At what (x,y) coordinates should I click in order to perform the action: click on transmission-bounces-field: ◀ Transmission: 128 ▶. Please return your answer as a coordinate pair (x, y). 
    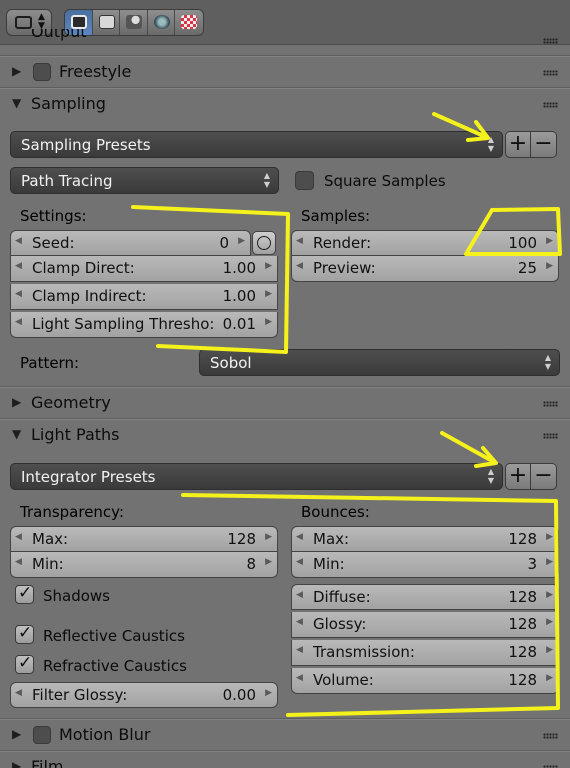
    Looking at the image, I should click on (425, 653).